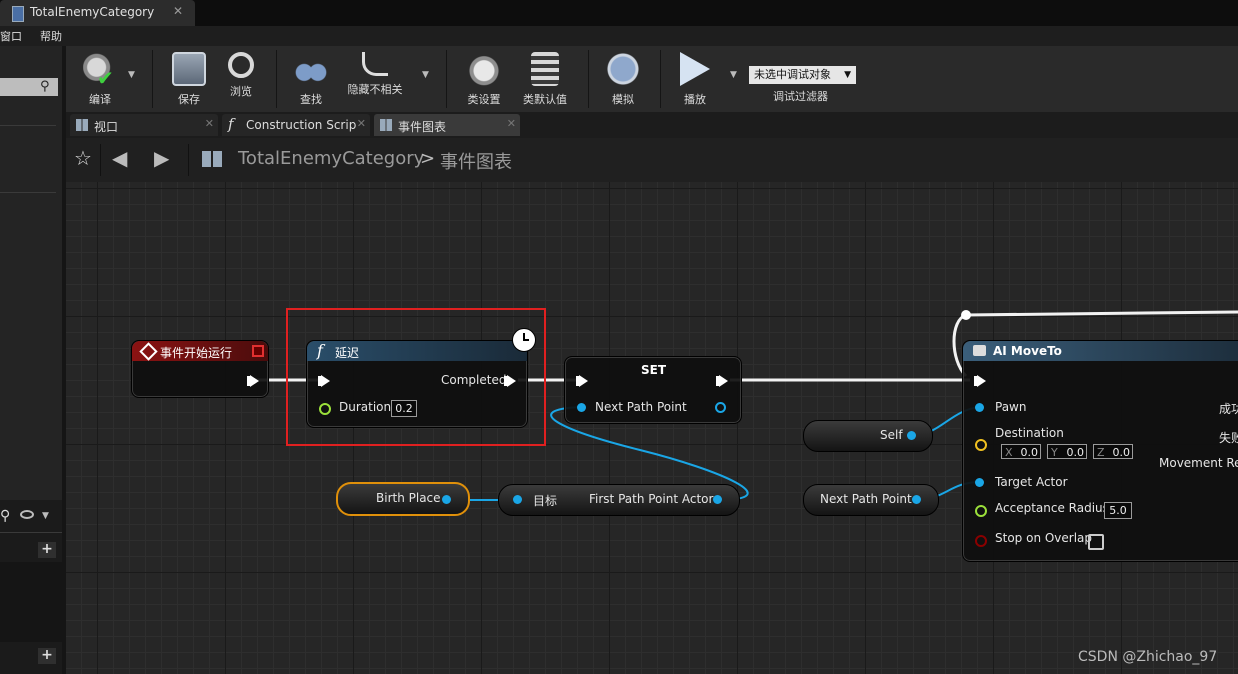 This screenshot has height=674, width=1238. What do you see at coordinates (1009, 452) in the screenshot?
I see `x-label: X` at bounding box center [1009, 452].